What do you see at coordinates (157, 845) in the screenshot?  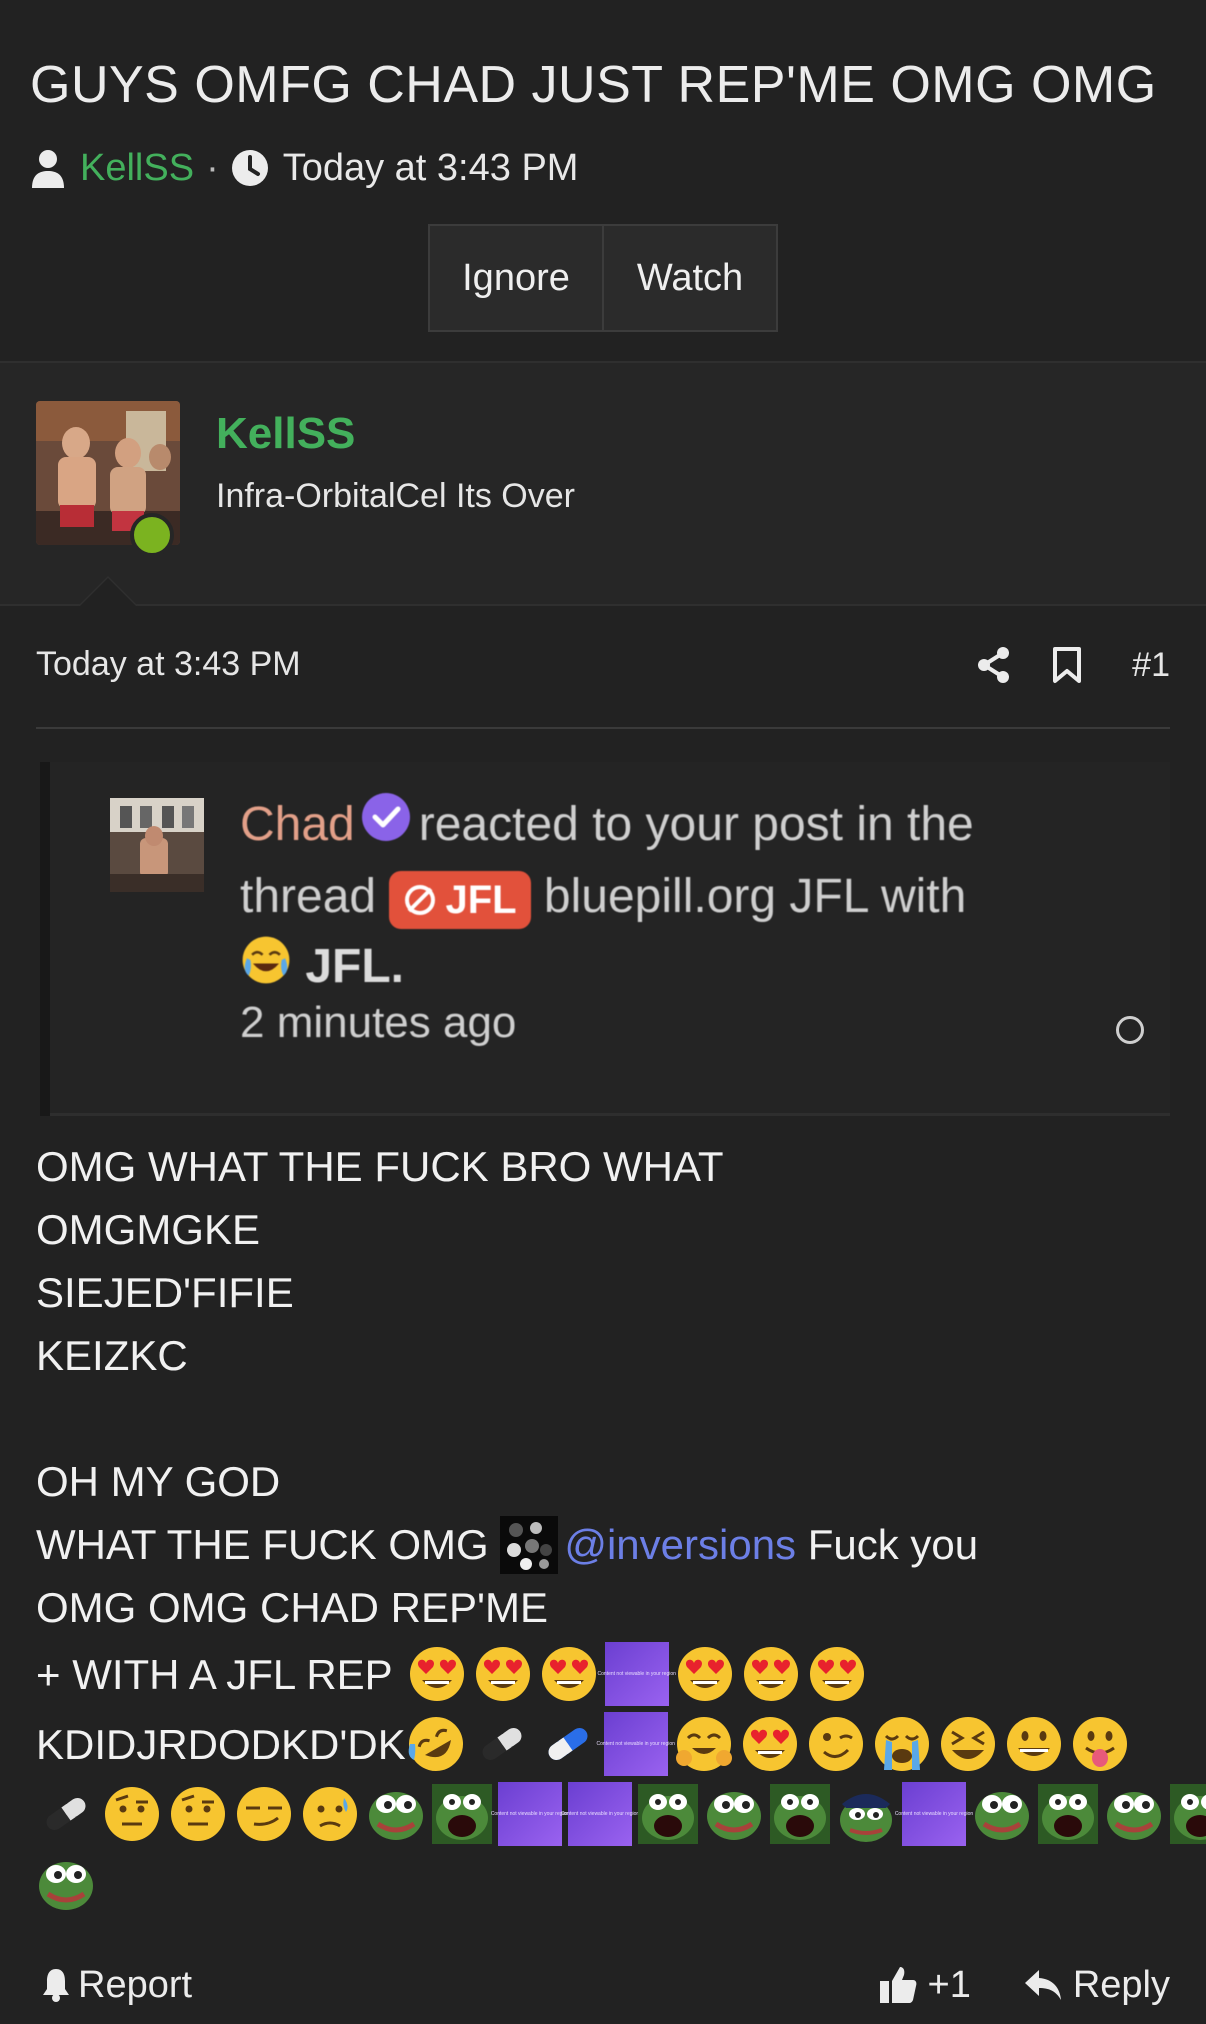 I see `notification-avatar` at bounding box center [157, 845].